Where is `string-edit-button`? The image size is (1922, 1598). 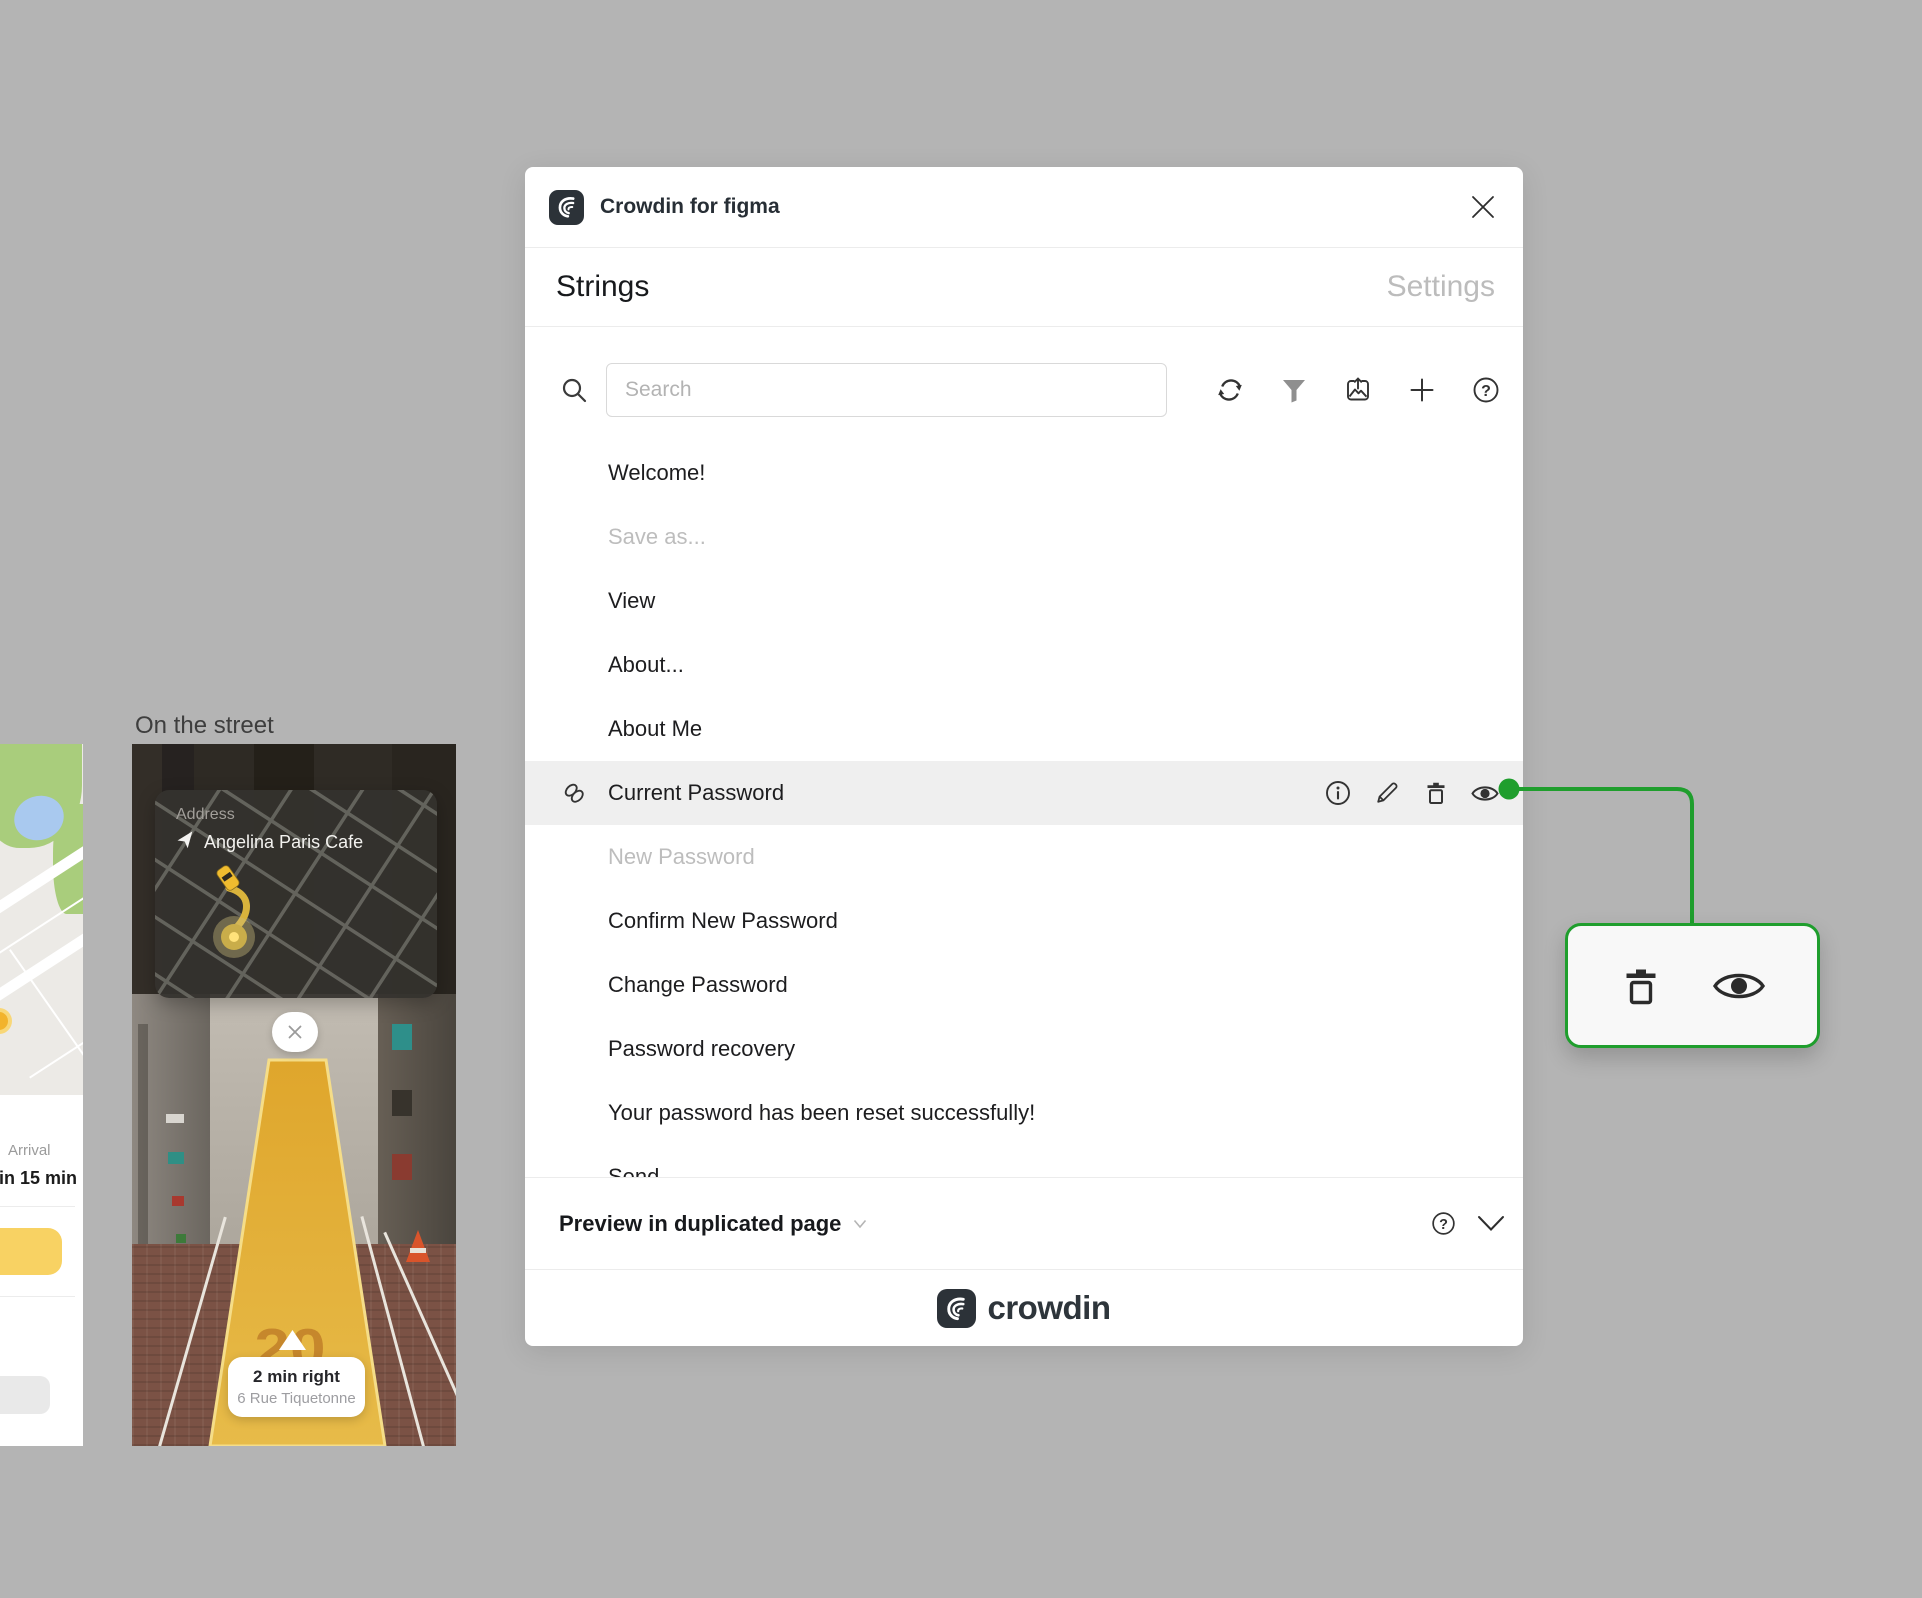
string-edit-button is located at coordinates (1387, 793).